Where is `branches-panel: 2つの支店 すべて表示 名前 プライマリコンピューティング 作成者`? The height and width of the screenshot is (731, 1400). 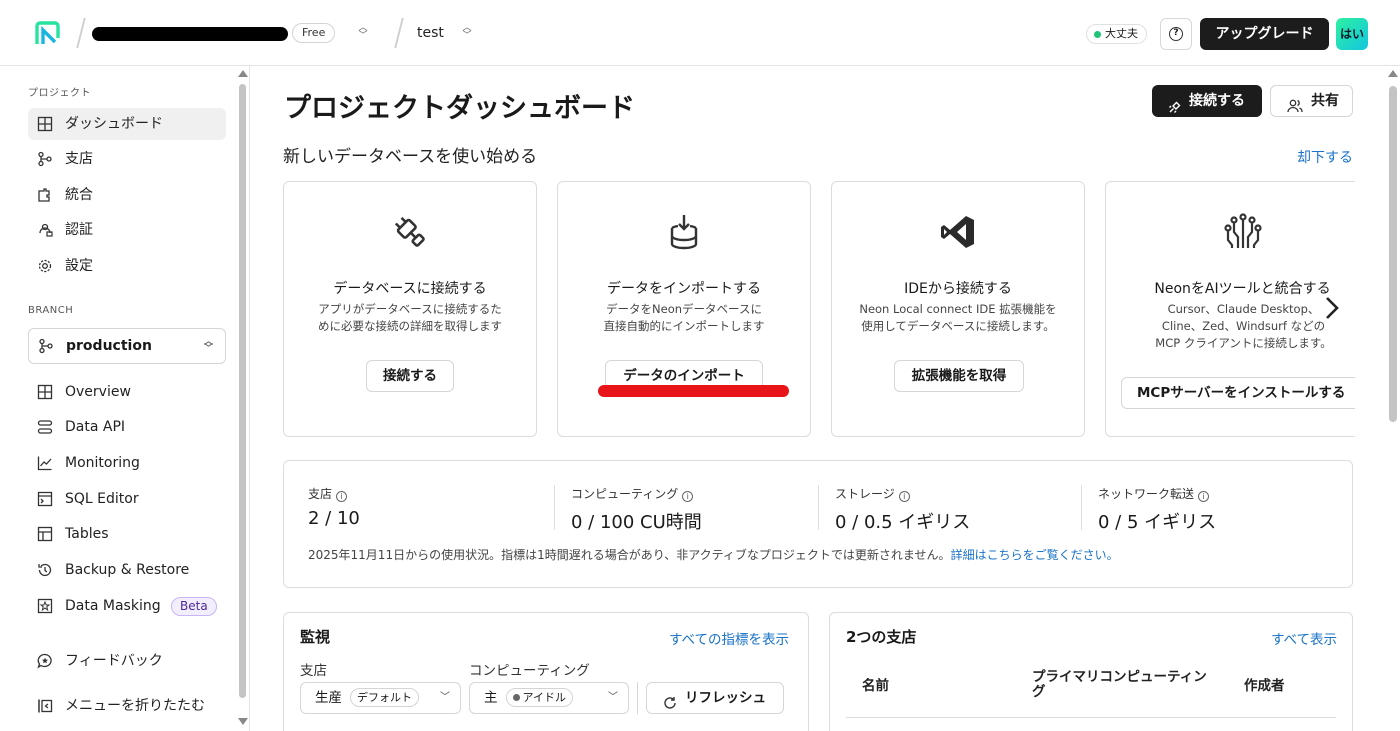
branches-panel: 2つの支店 すべて表示 名前 プライマリコンピューティング 作成者 is located at coordinates (1091, 671).